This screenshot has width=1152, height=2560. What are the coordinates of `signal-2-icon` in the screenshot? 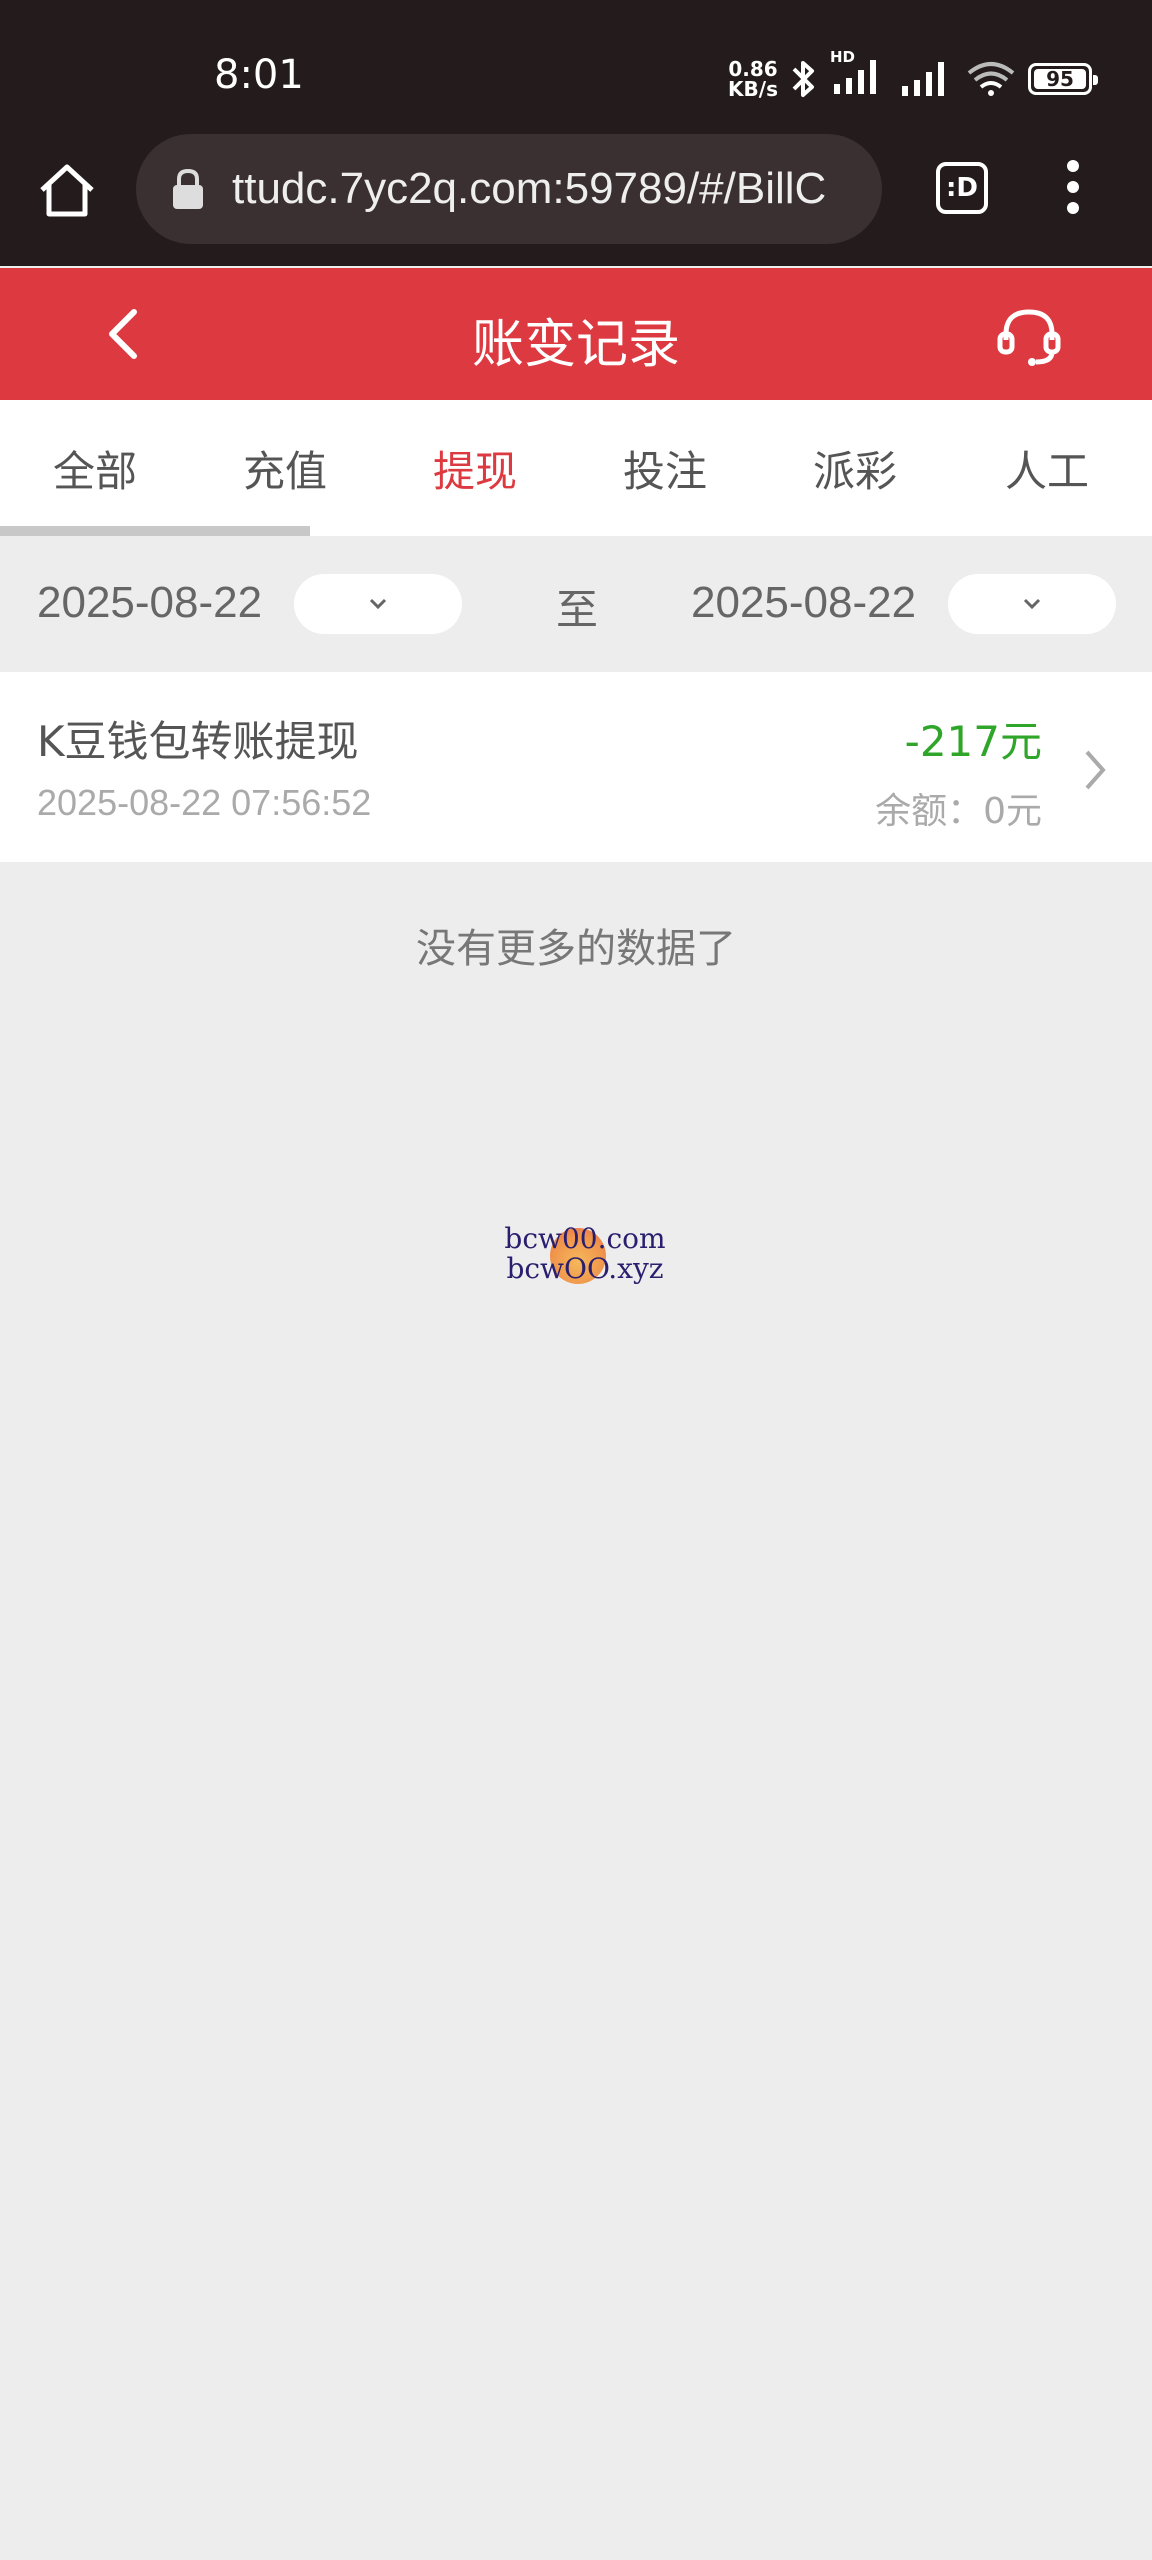 It's located at (923, 79).